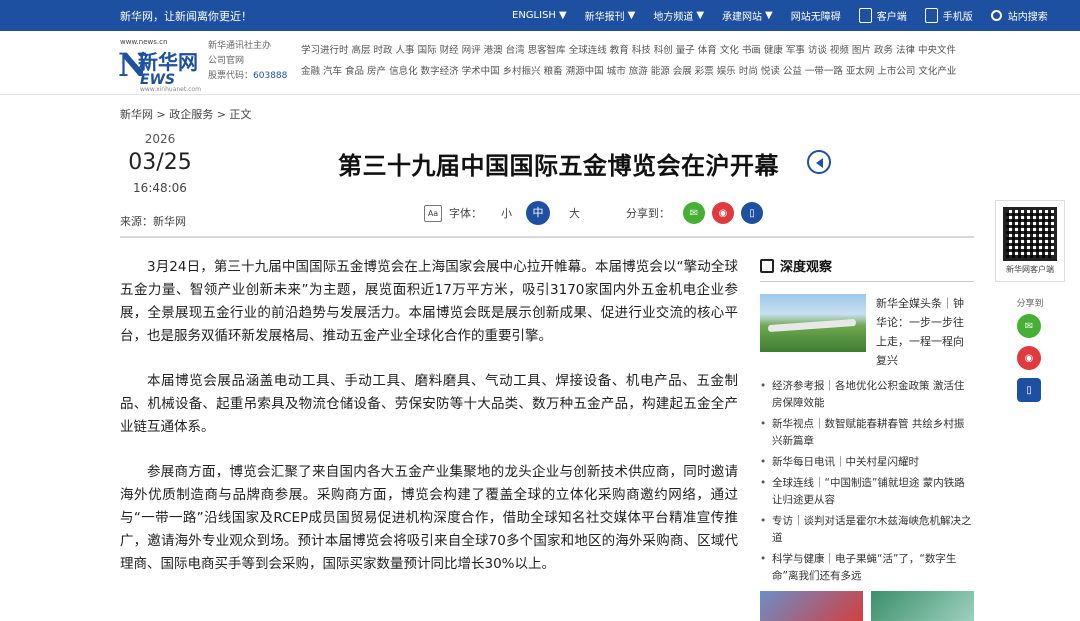  What do you see at coordinates (574, 213) in the screenshot?
I see `font-large-button: 大` at bounding box center [574, 213].